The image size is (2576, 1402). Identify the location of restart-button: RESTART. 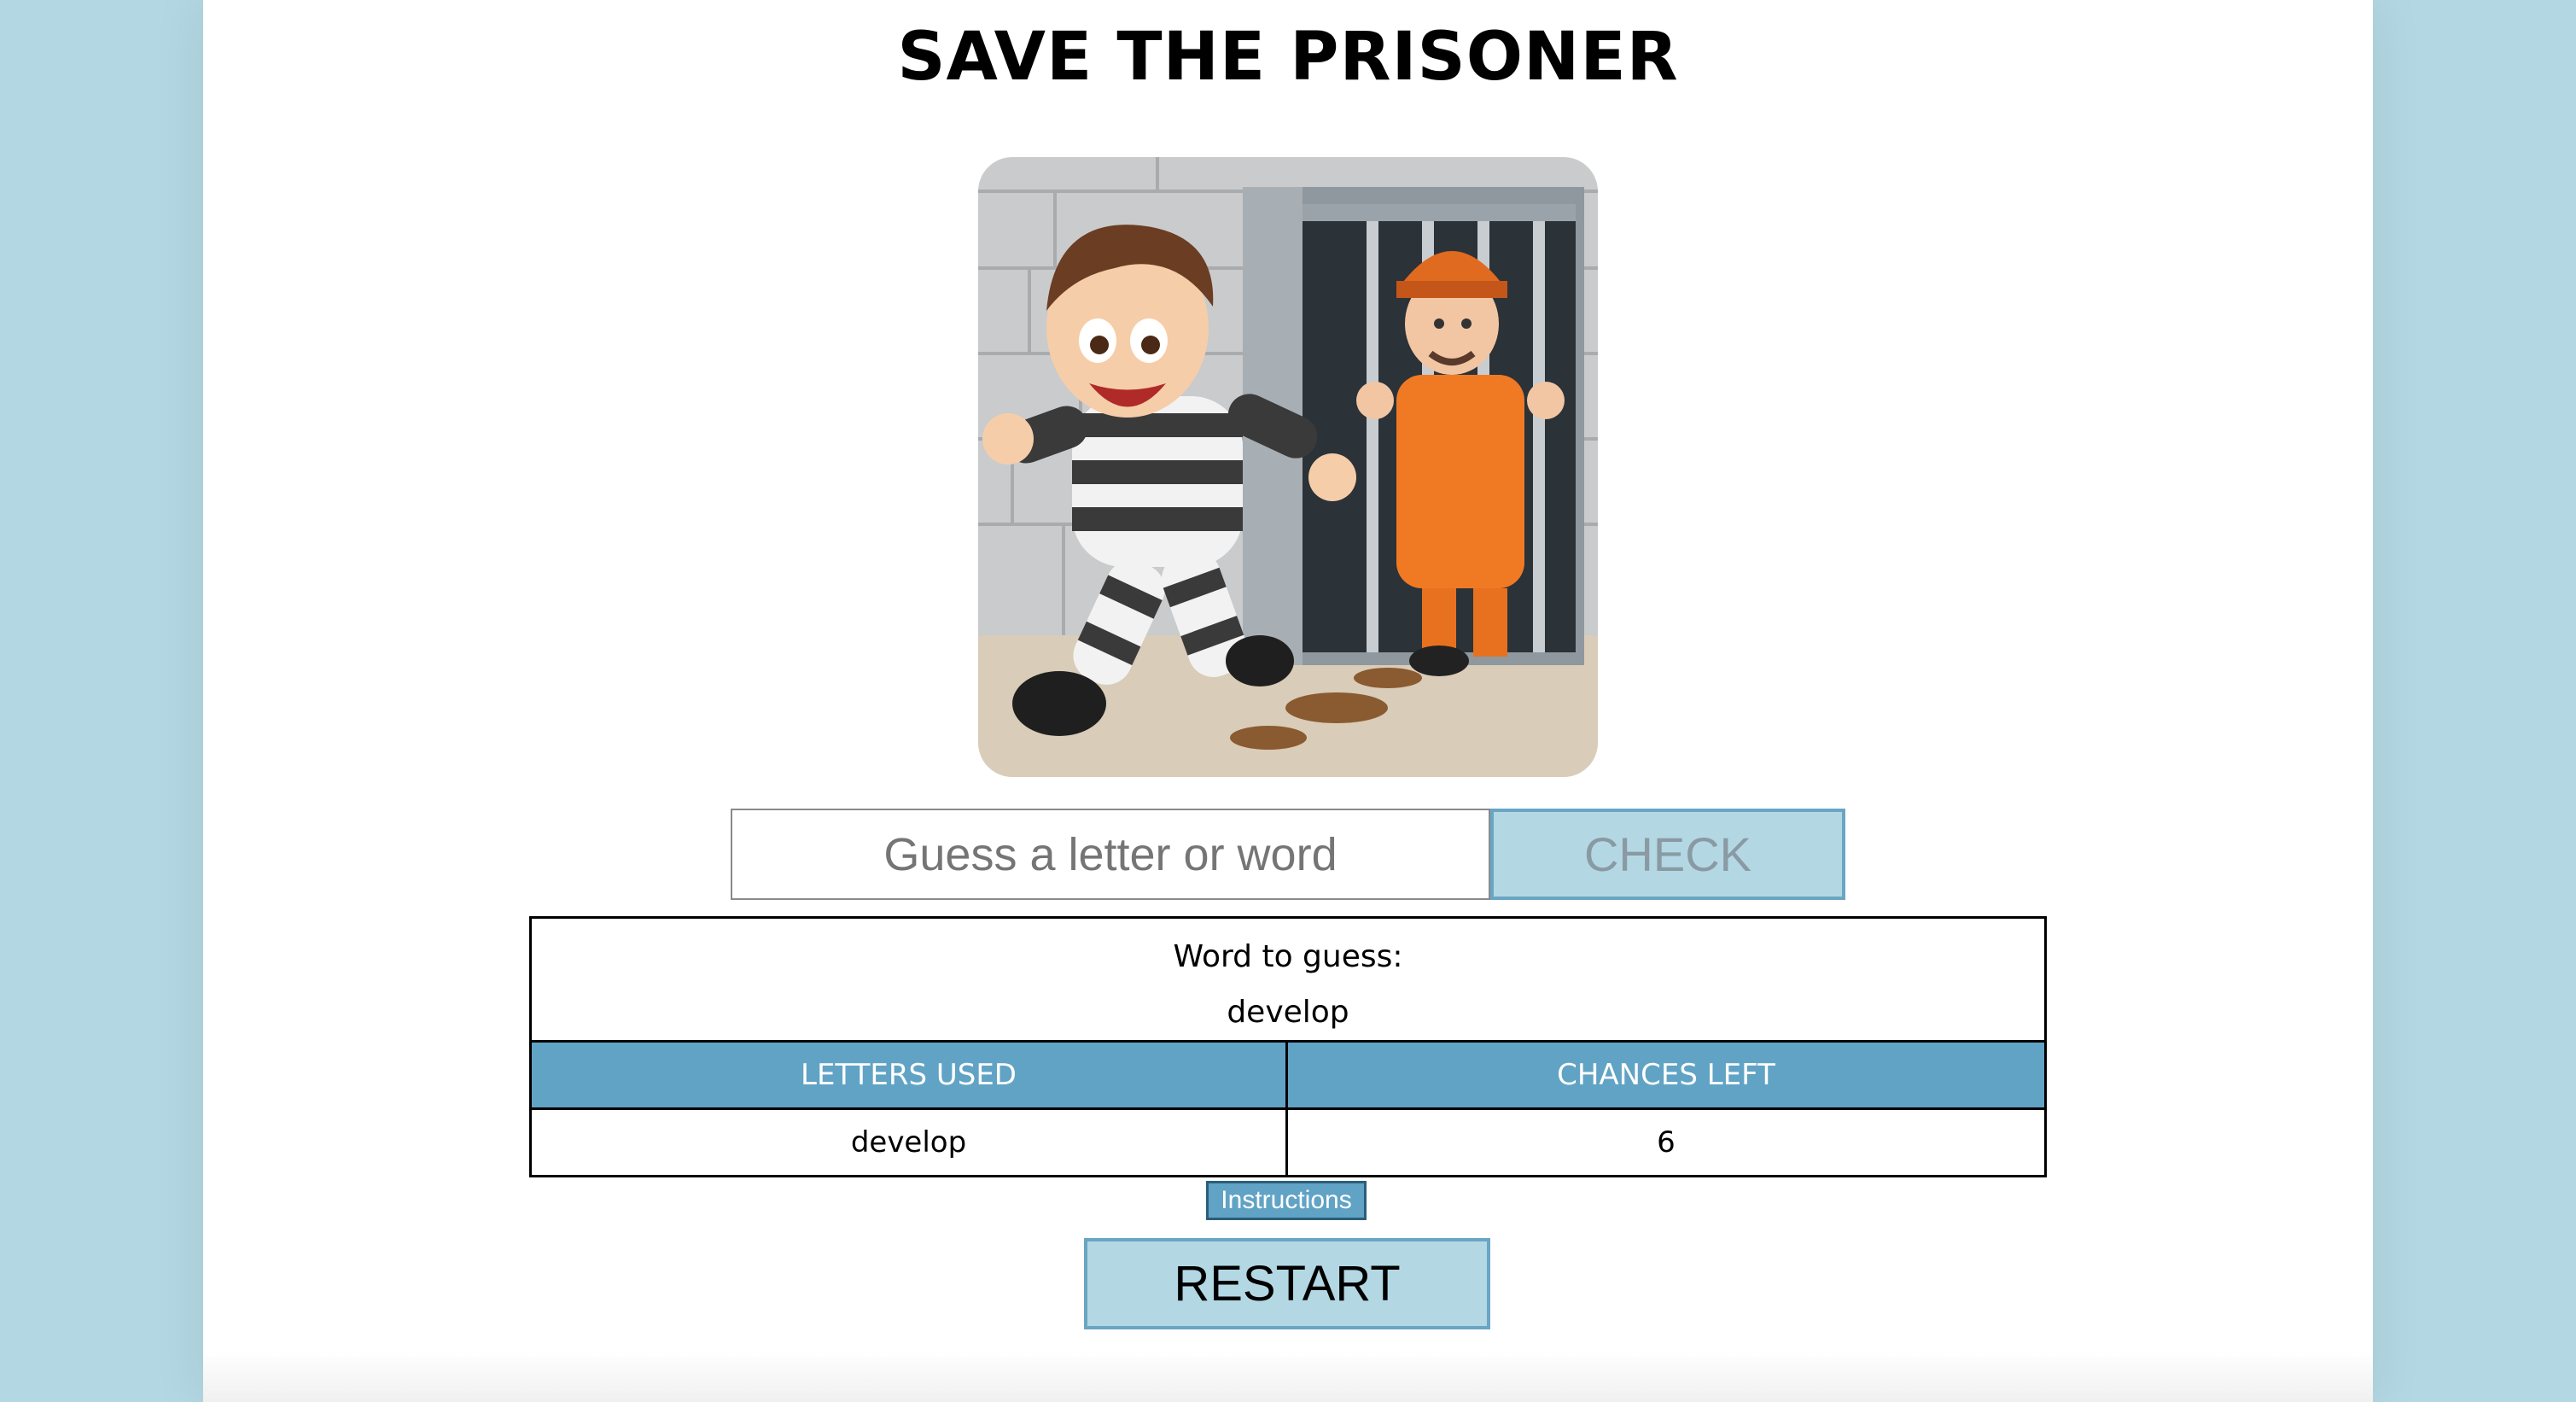
(1287, 1284).